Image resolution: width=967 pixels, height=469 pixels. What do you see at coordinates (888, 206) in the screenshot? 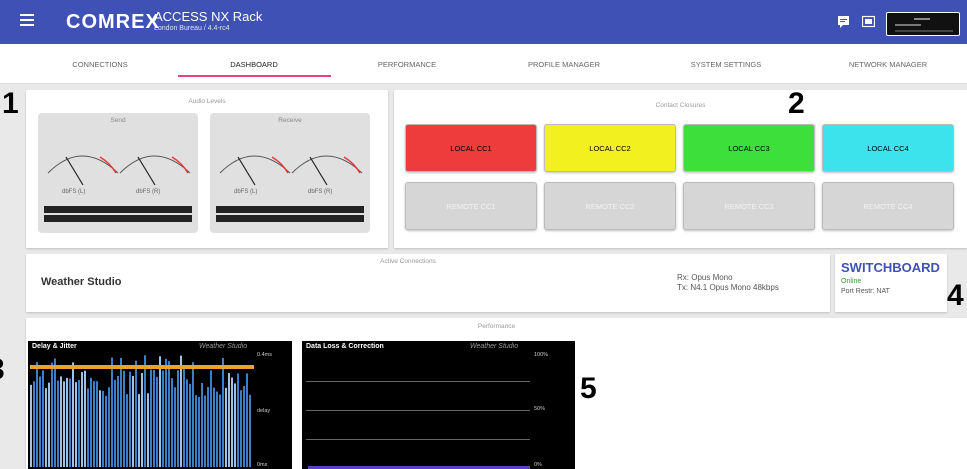
I see `remote-cc4-button: REMOTE CC4` at bounding box center [888, 206].